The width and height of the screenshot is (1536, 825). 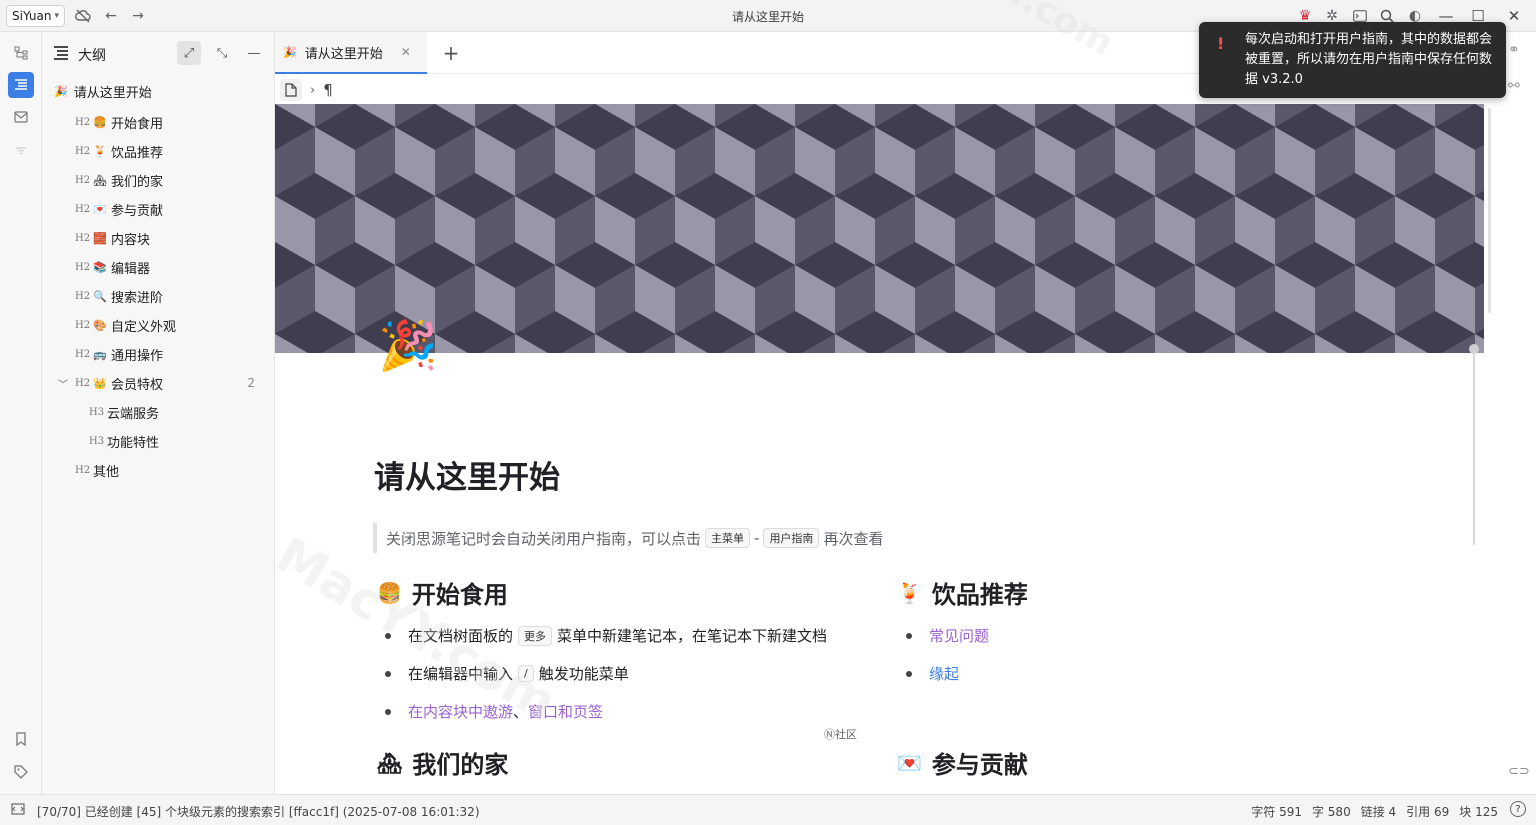 I want to click on outline-item-label: 自定义外观, so click(x=144, y=327).